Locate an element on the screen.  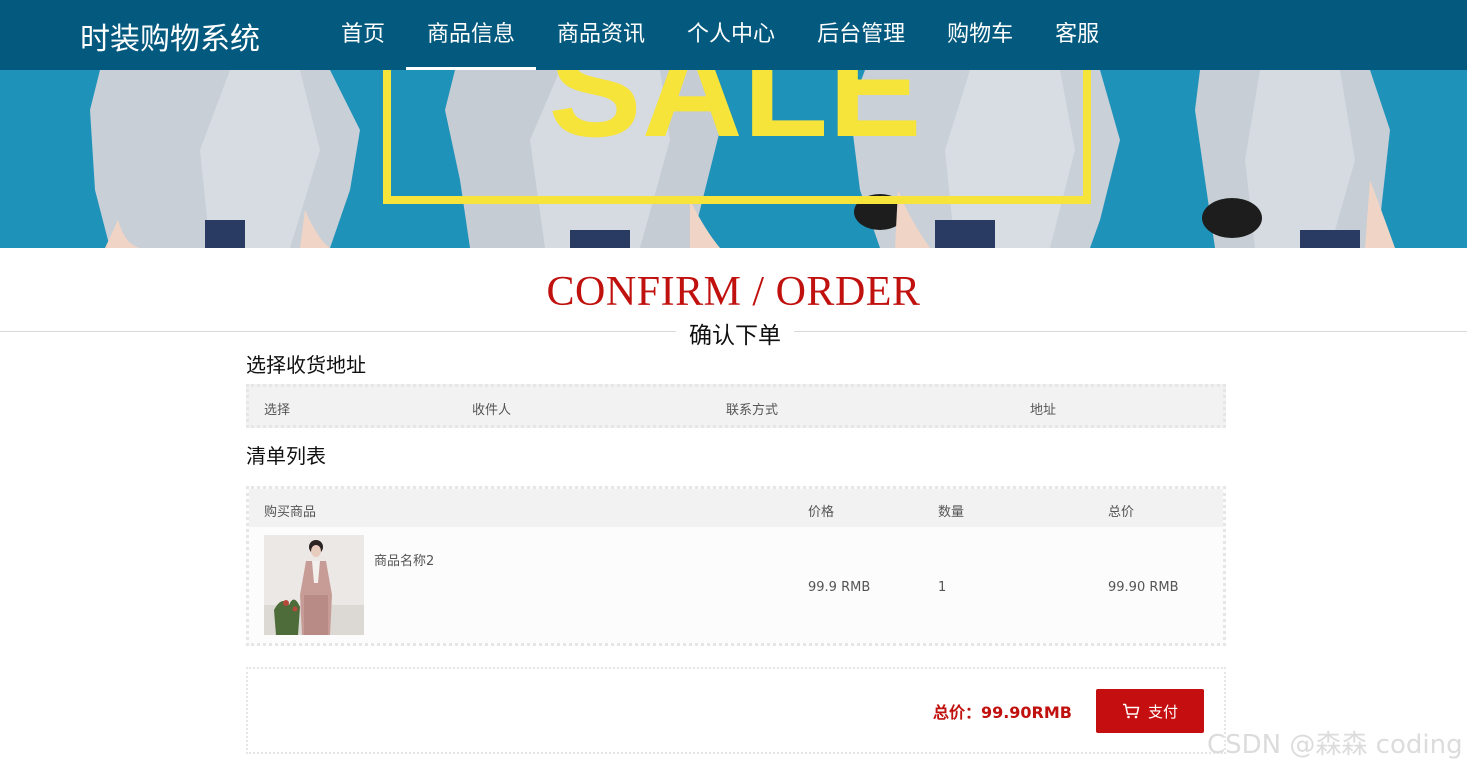
nav-item-cart: 购物车 is located at coordinates (980, 35).